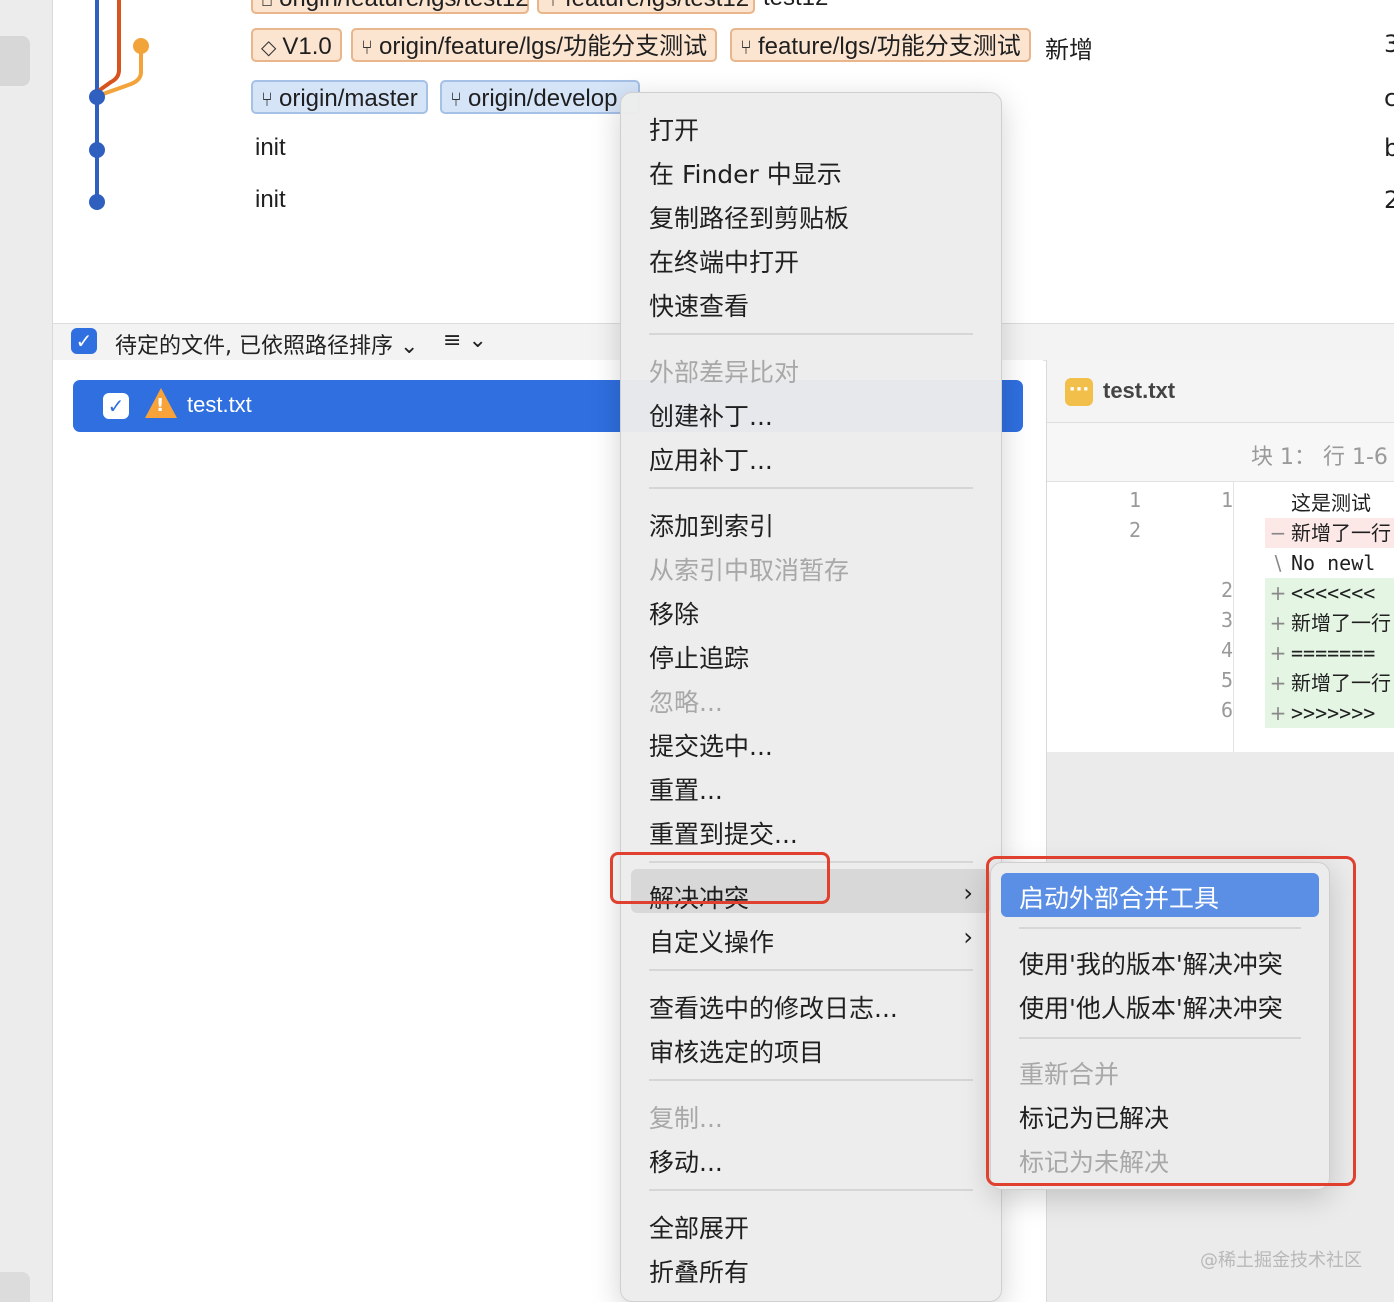  What do you see at coordinates (699, 1227) in the screenshot?
I see `menu-item-expand-all: 全部展开` at bounding box center [699, 1227].